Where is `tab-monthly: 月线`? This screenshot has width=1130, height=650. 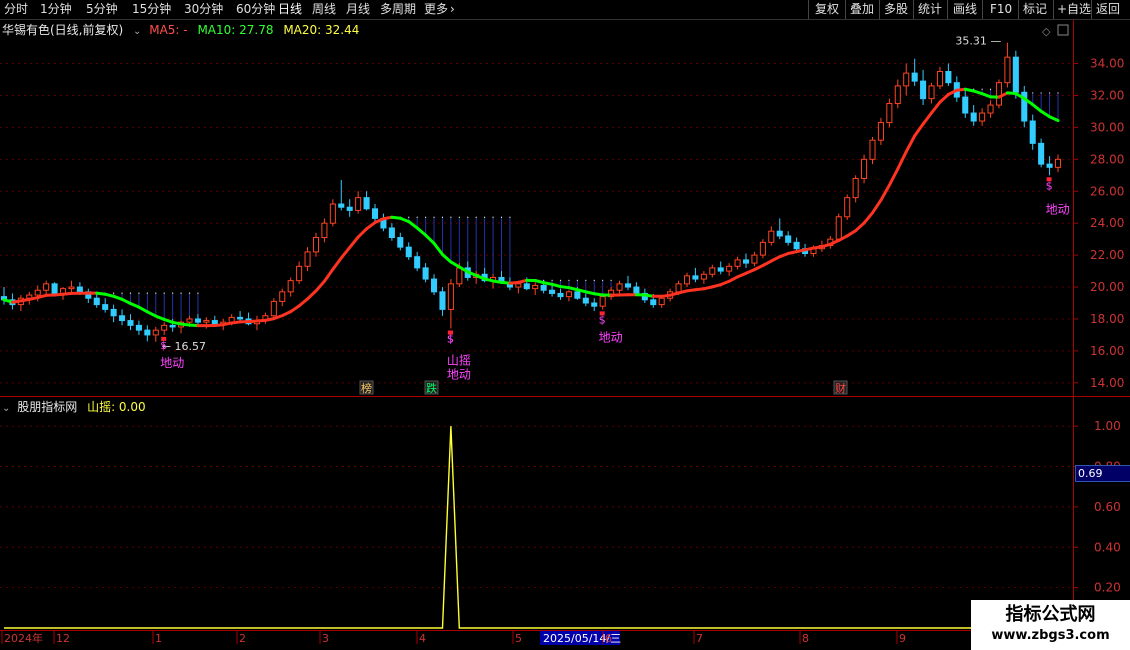
tab-monthly: 月线 is located at coordinates (358, 9).